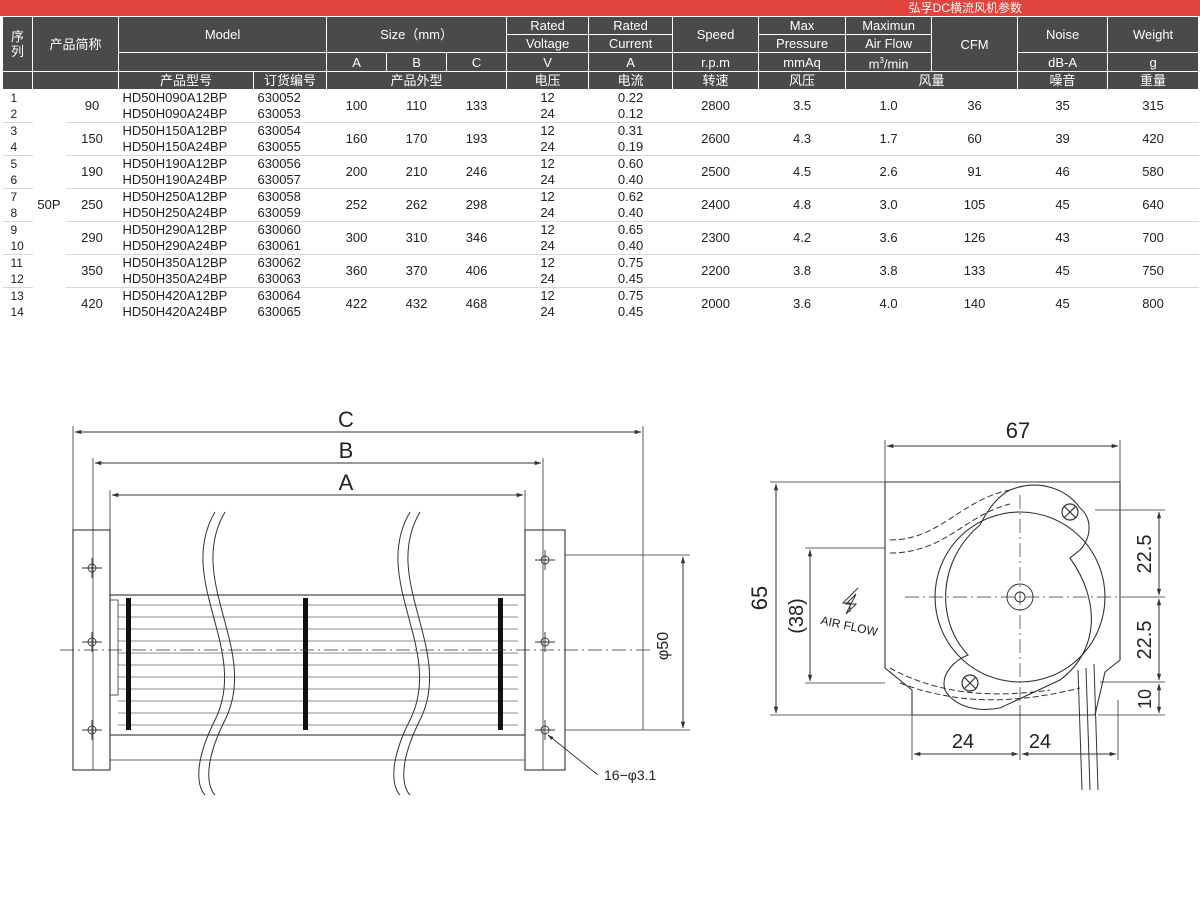 This screenshot has width=1200, height=900. I want to click on dim-label-22-5-lower: 22.5, so click(1145, 640).